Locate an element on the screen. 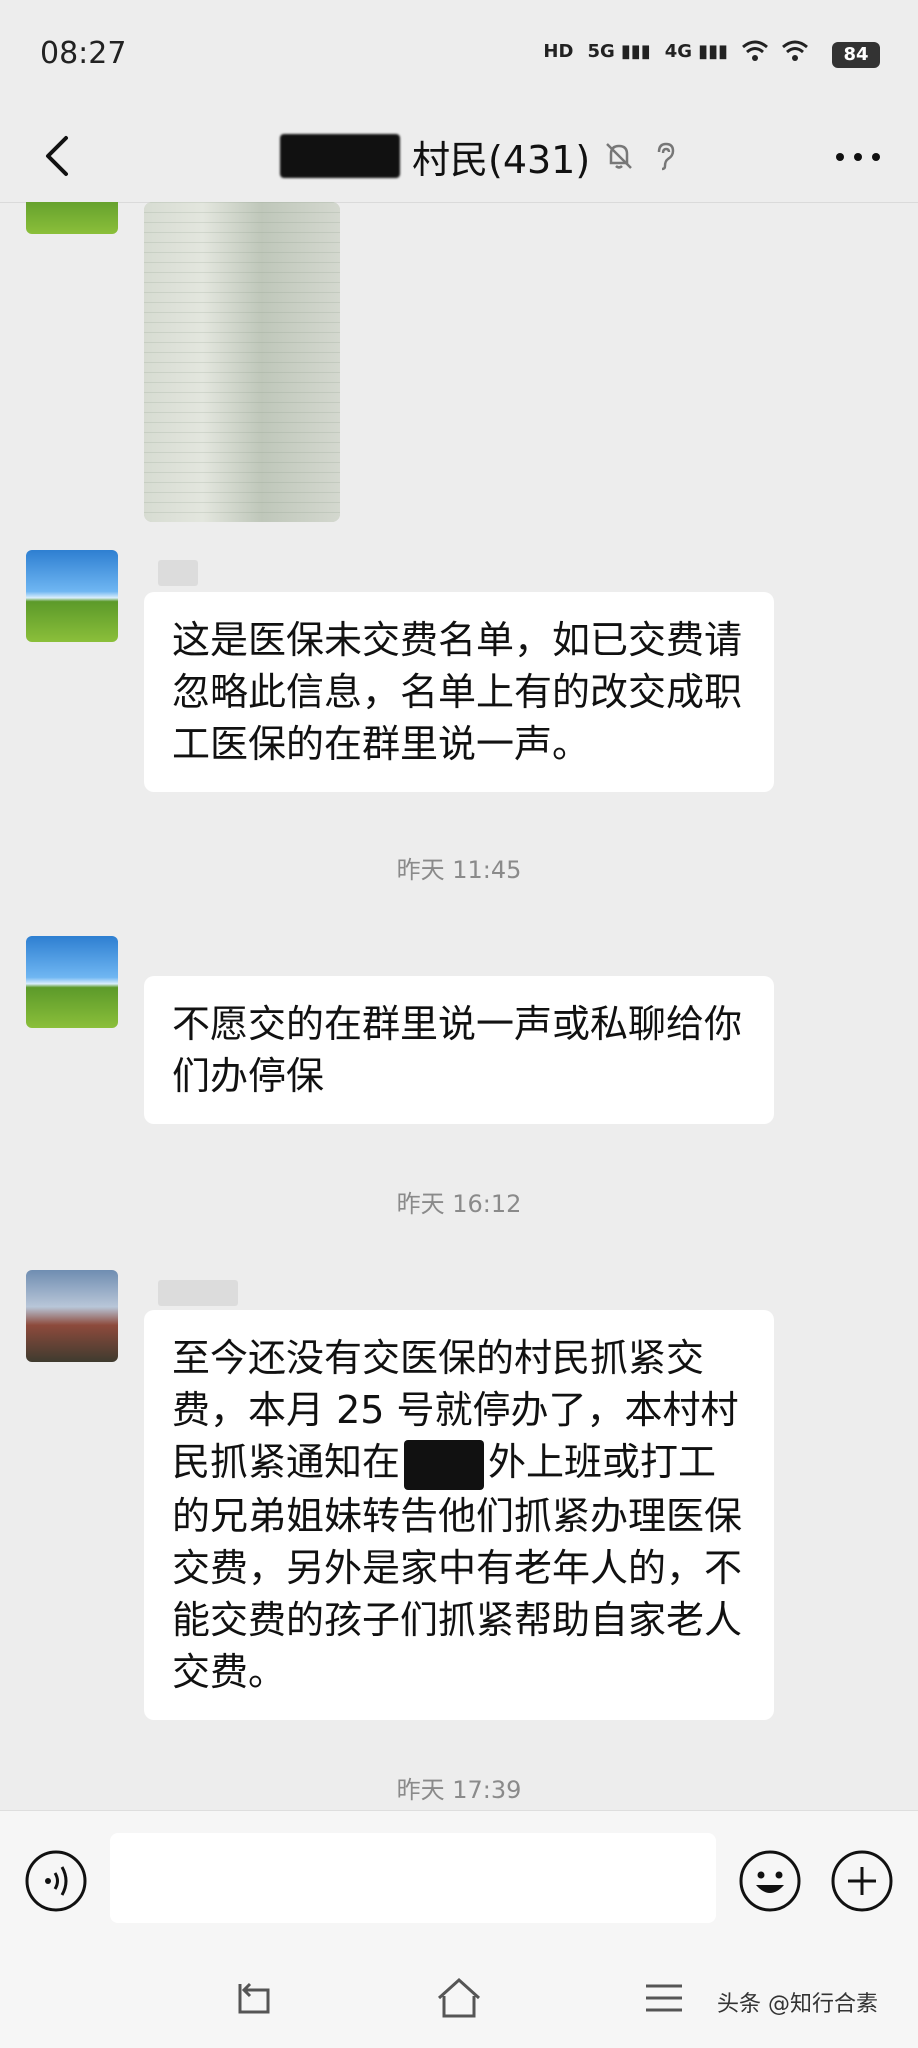 This screenshot has width=918, height=2048. emoji-button is located at coordinates (770, 1881).